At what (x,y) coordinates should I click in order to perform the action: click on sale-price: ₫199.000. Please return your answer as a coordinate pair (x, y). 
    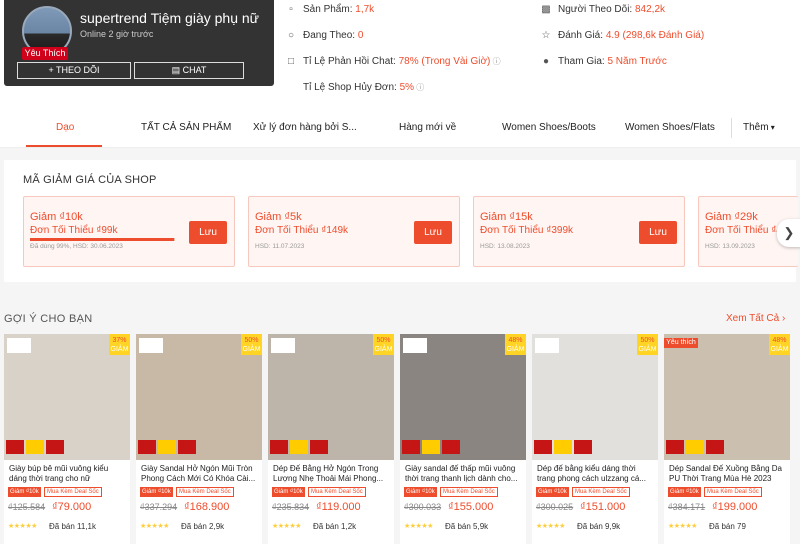
    Looking at the image, I should click on (735, 507).